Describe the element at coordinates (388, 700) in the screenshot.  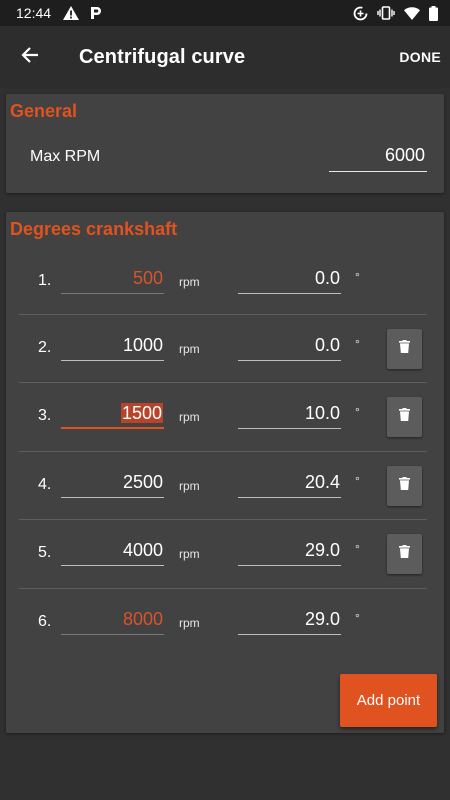
I see `add-point-button: Add point` at that location.